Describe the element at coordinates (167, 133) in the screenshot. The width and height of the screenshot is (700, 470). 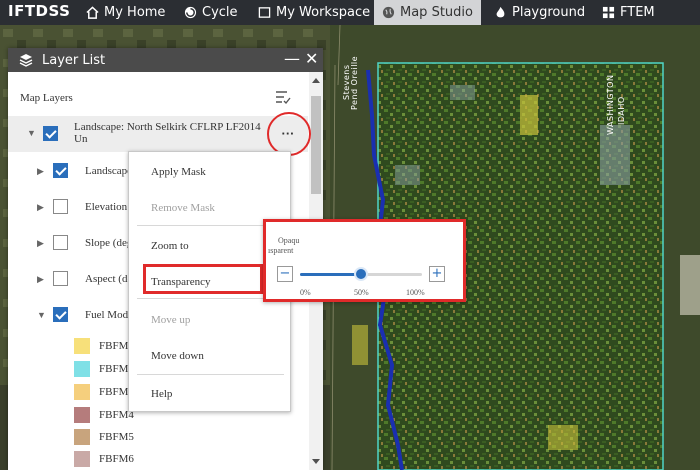
I see `layer-label: Landscape: North Selkirk CFLRP LF2014 Un` at that location.